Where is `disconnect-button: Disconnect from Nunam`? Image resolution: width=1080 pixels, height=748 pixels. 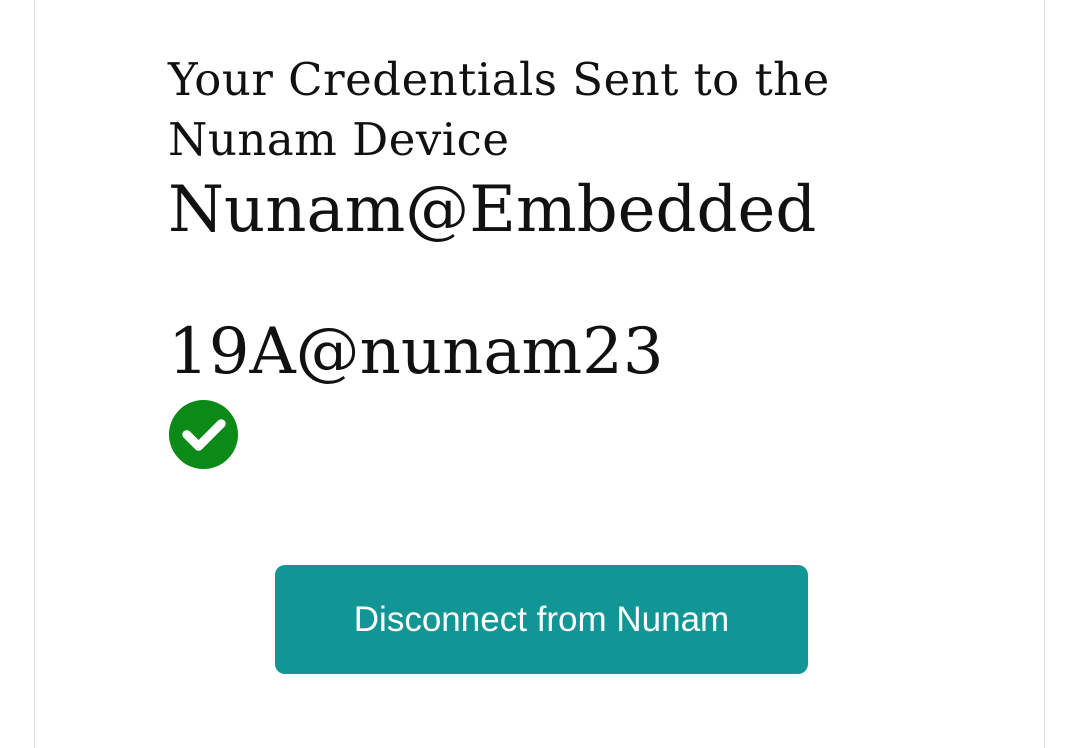
disconnect-button: Disconnect from Nunam is located at coordinates (541, 619).